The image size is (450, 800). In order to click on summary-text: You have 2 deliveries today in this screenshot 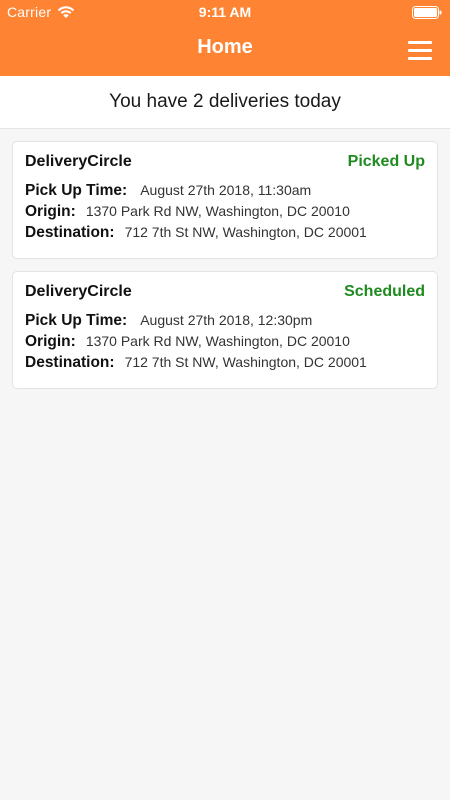, I will do `click(225, 101)`.